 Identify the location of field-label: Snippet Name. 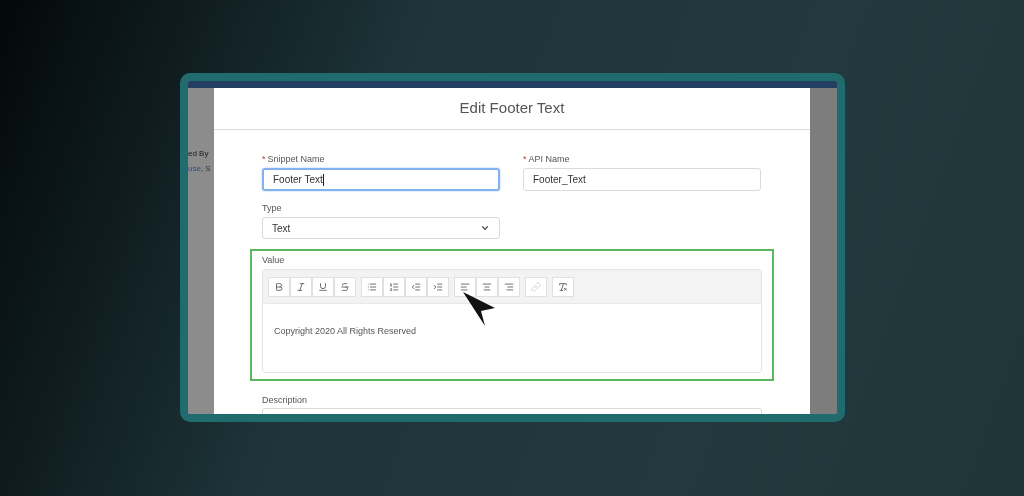
(296, 159).